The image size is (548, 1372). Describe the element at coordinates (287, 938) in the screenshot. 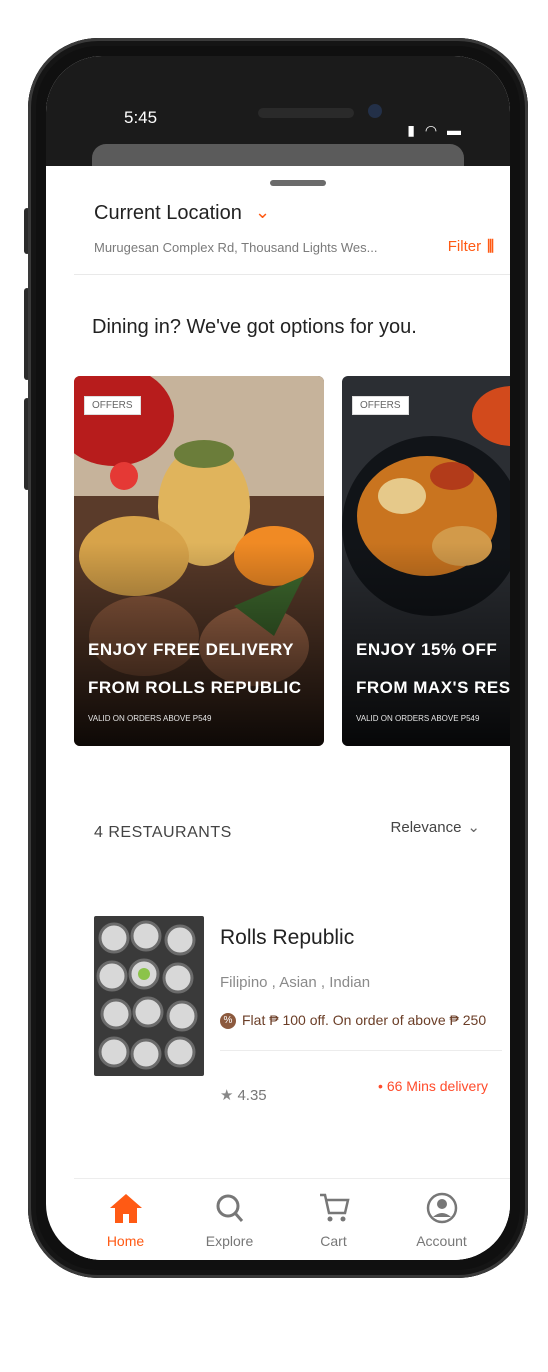

I see `restaurant-name: Rolls Republic` at that location.